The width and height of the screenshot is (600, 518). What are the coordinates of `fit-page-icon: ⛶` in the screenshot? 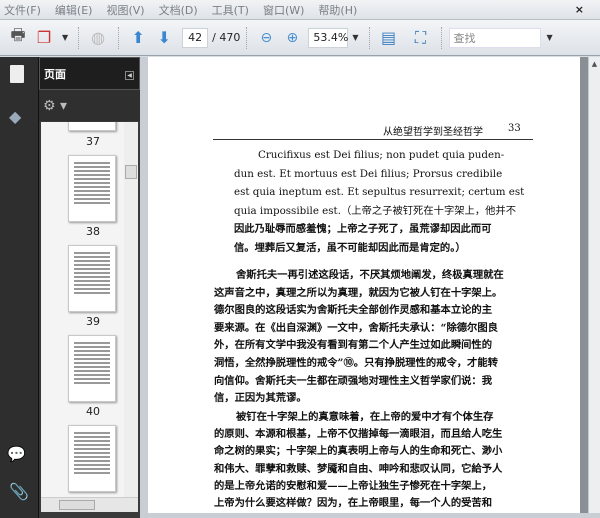 It's located at (421, 38).